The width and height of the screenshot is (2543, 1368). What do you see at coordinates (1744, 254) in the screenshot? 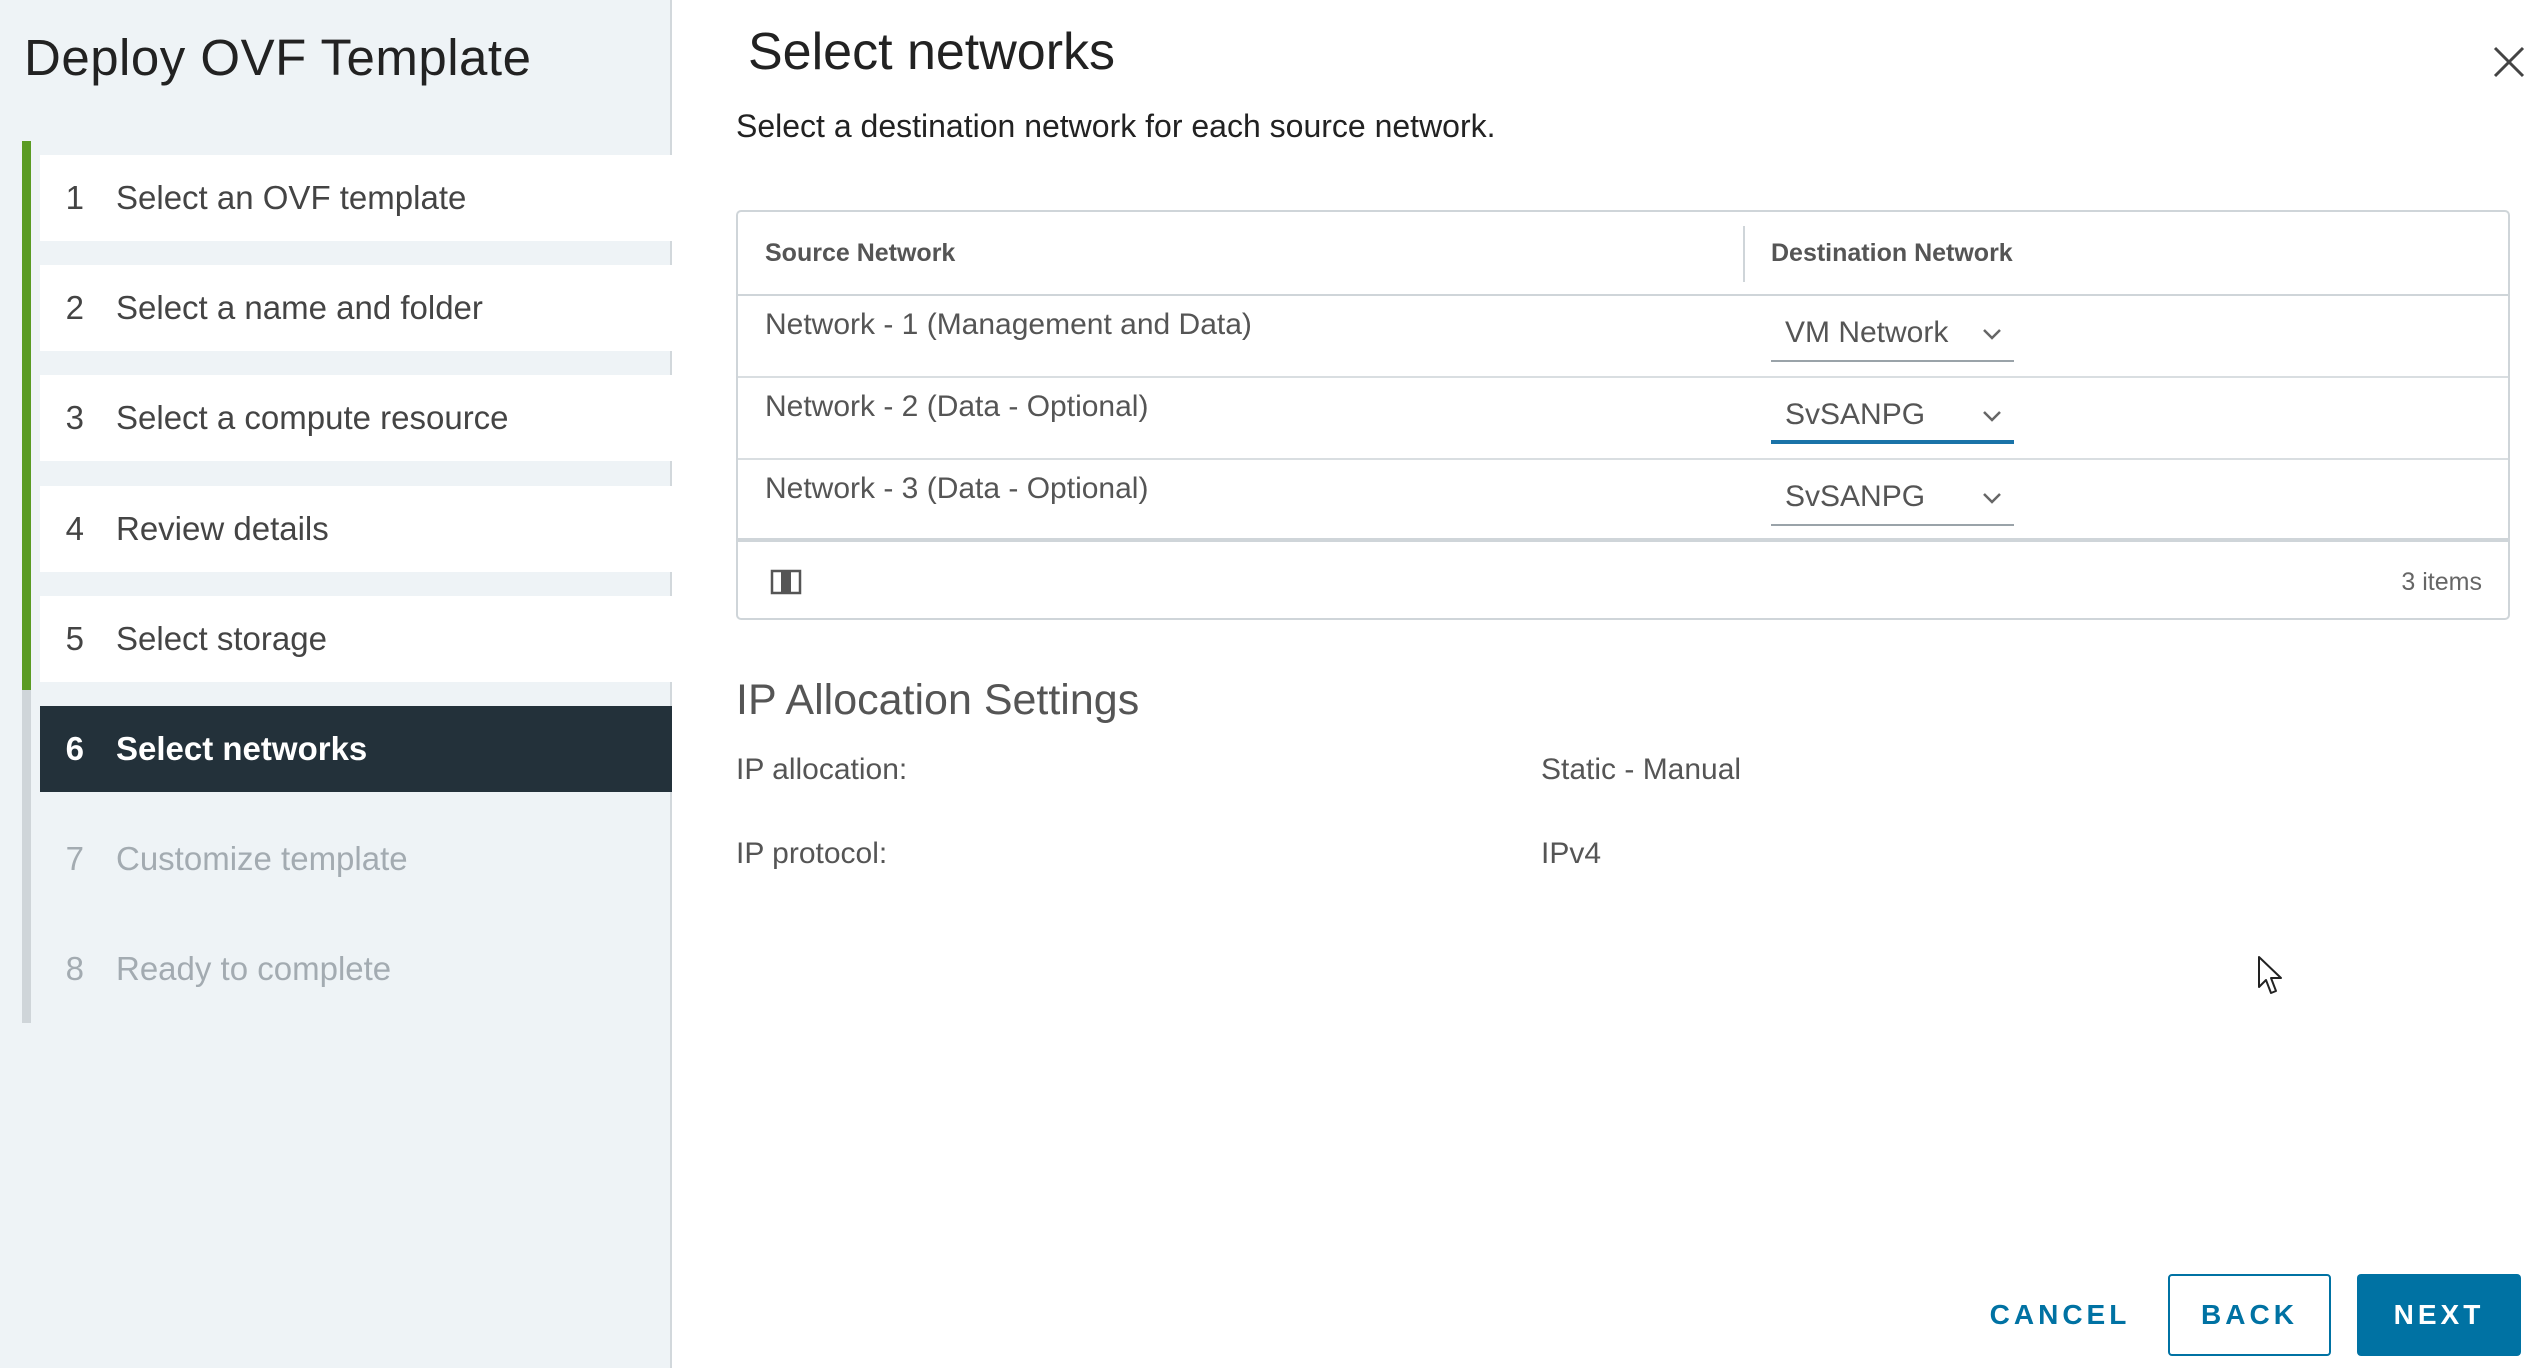
I see `column-resize-handle` at bounding box center [1744, 254].